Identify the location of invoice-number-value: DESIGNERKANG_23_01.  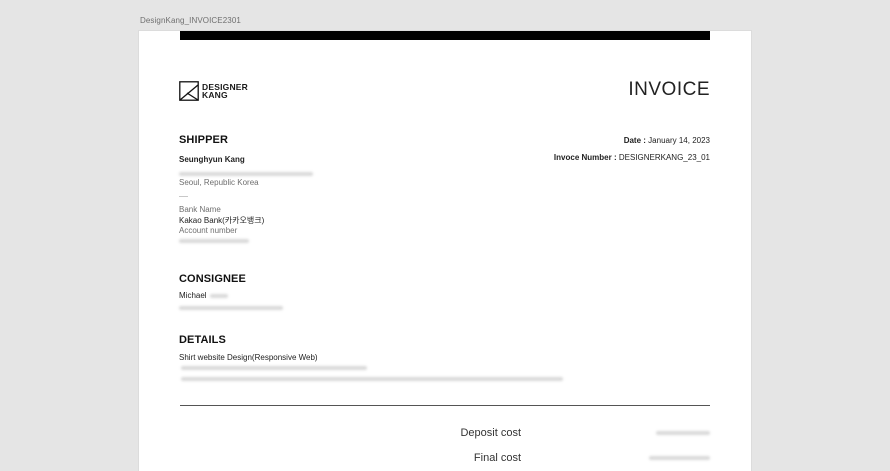
(664, 157).